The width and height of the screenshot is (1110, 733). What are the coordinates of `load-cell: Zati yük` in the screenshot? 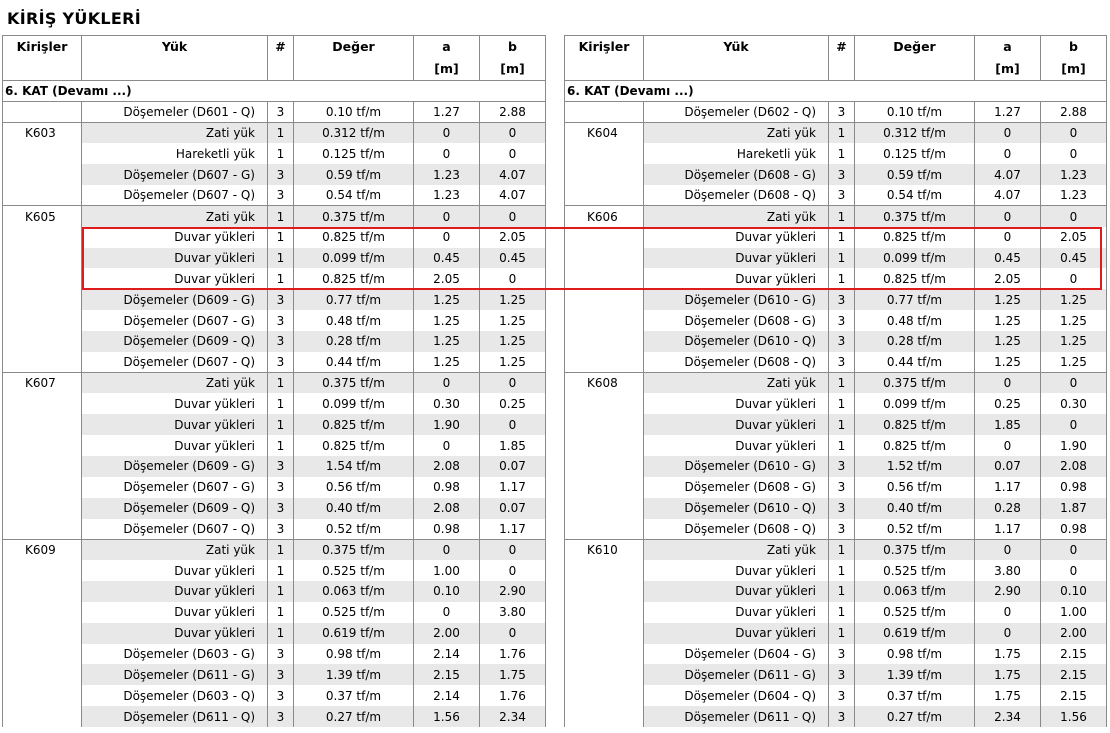 It's located at (736, 549).